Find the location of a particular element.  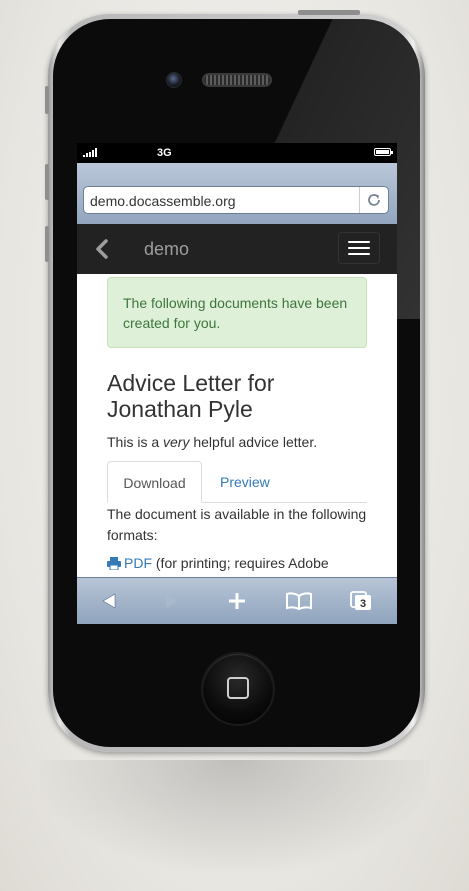

network-type: 3G is located at coordinates (164, 153).